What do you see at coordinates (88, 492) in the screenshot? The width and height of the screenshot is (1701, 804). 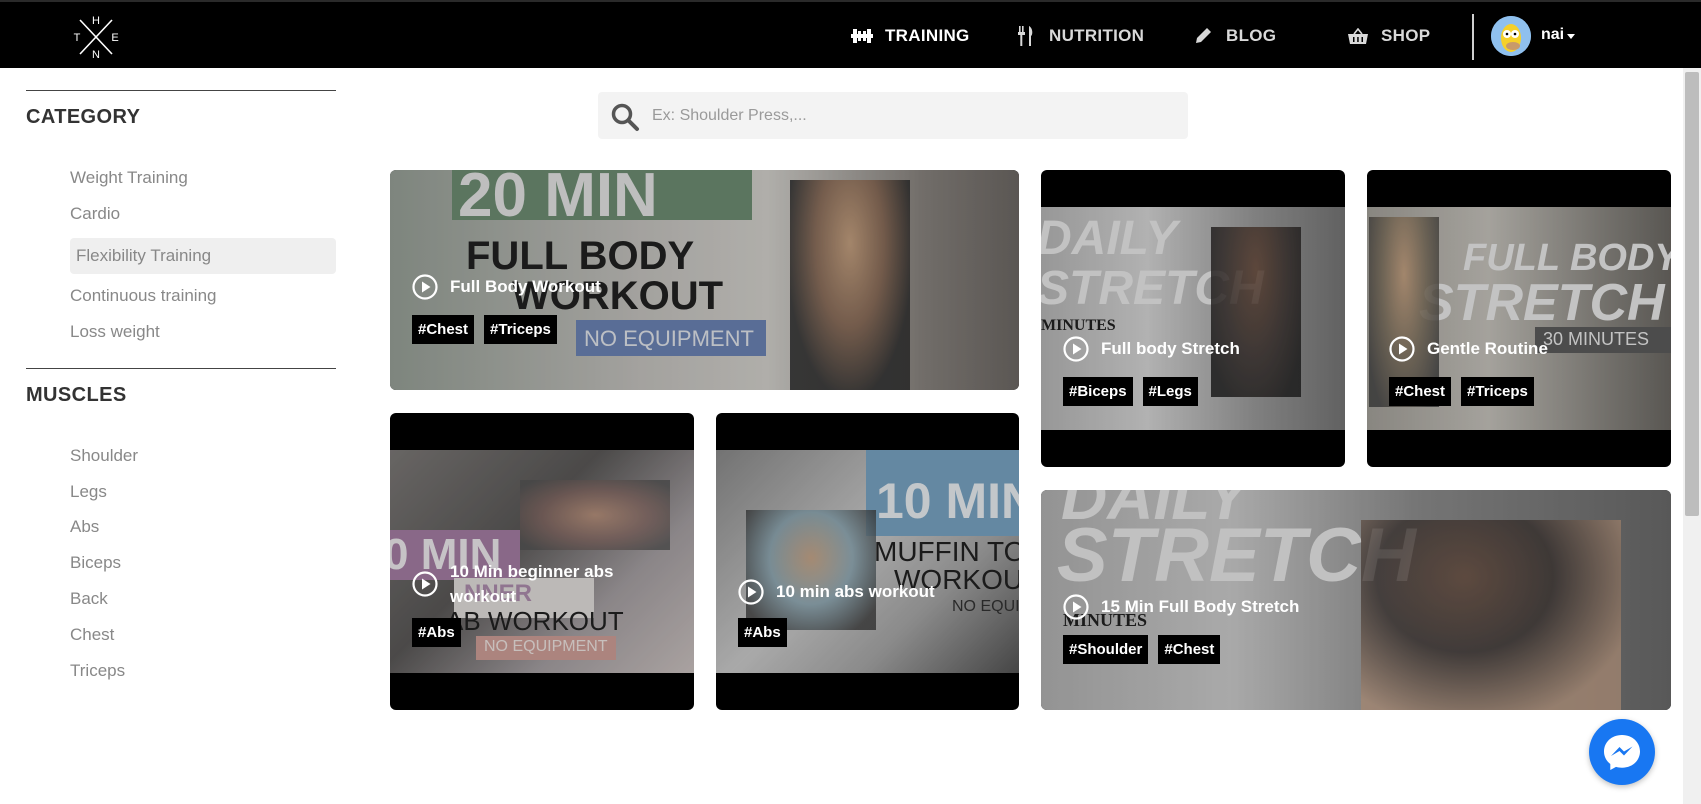 I see `muscle-legs: Legs` at bounding box center [88, 492].